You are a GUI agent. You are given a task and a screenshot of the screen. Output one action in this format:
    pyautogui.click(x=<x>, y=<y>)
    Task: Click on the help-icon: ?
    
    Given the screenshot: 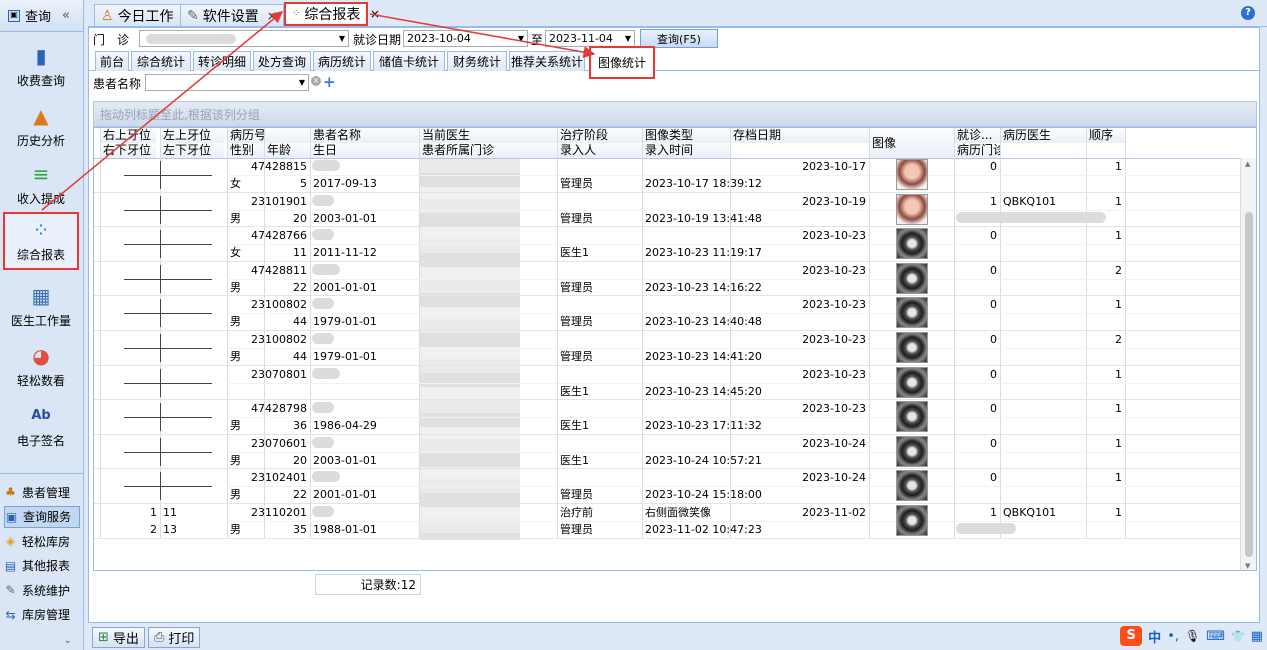 What is the action you would take?
    pyautogui.click(x=1248, y=13)
    